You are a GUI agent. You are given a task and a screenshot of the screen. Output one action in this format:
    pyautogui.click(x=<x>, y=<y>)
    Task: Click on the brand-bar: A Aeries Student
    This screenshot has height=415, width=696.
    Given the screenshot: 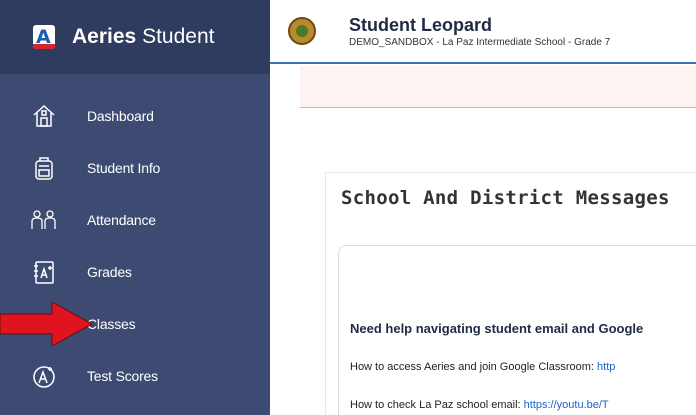 What is the action you would take?
    pyautogui.click(x=135, y=37)
    